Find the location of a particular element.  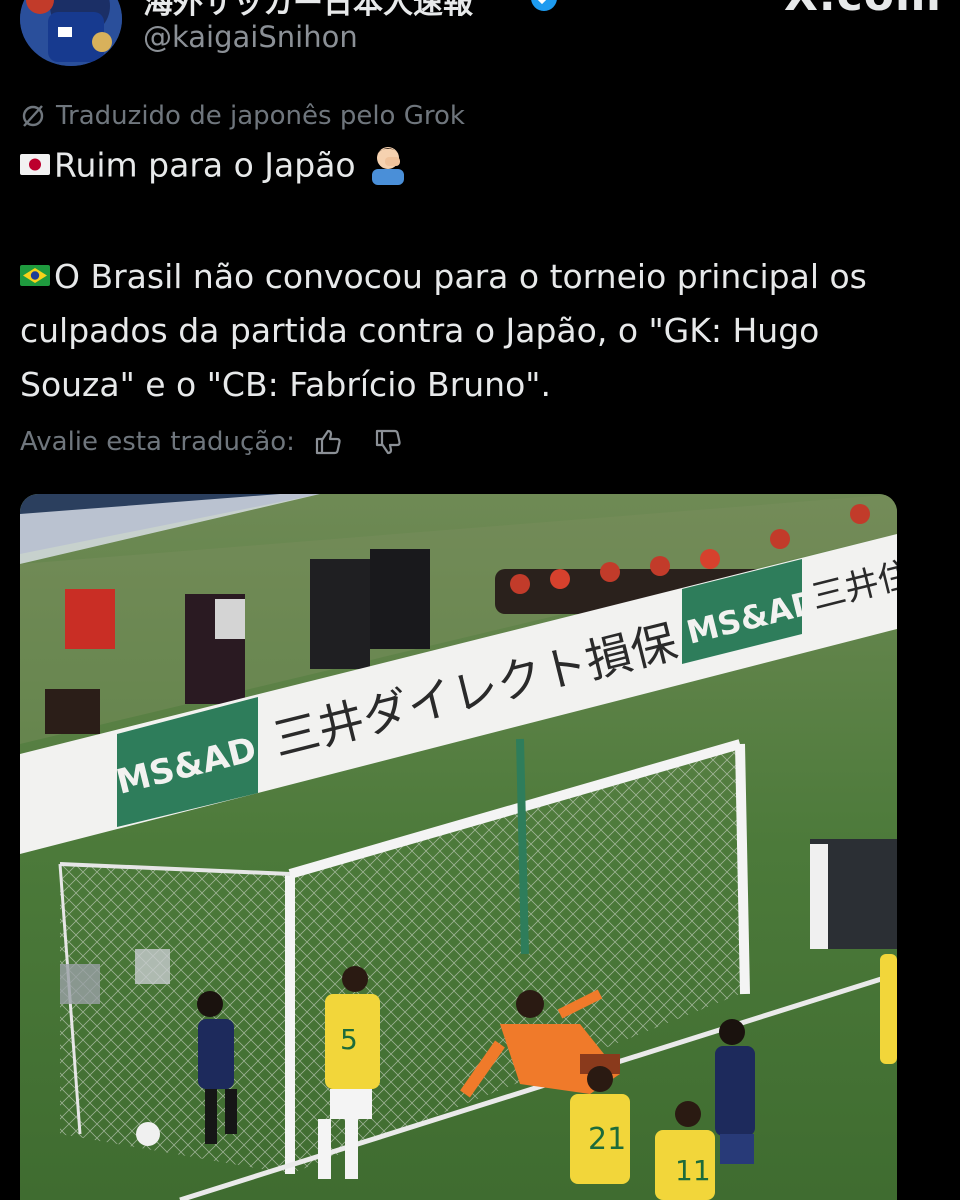

brand-label: X.com is located at coordinates (863, 10).